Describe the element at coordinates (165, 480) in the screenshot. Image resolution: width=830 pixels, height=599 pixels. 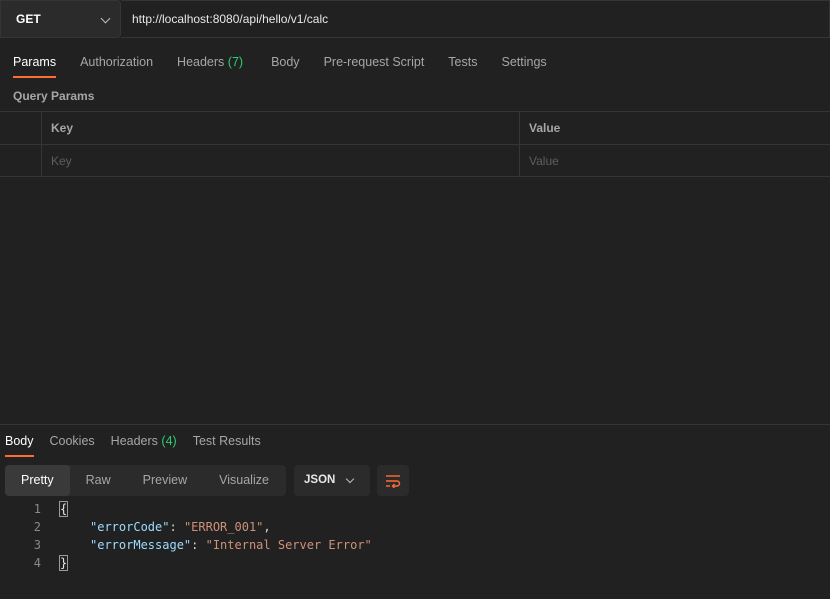
I see `view-preview-button: Preview` at that location.